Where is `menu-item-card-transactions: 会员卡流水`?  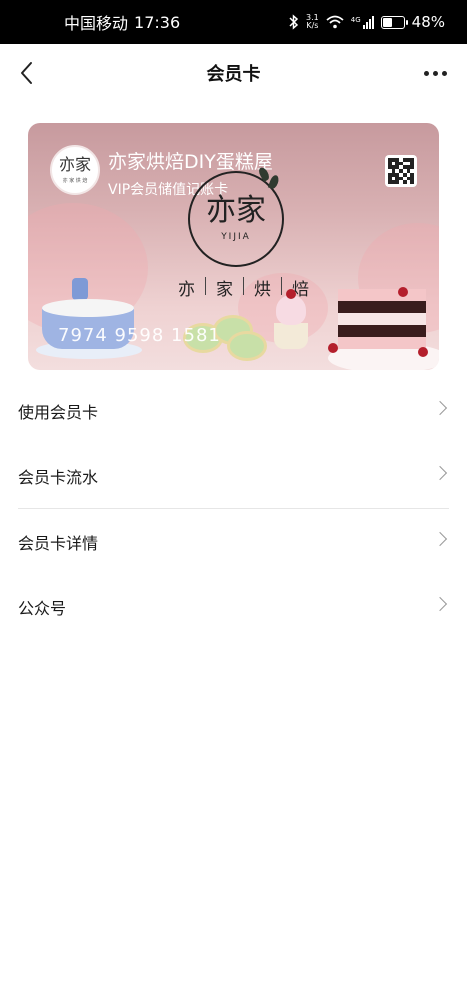 menu-item-card-transactions: 会员卡流水 is located at coordinates (233, 475).